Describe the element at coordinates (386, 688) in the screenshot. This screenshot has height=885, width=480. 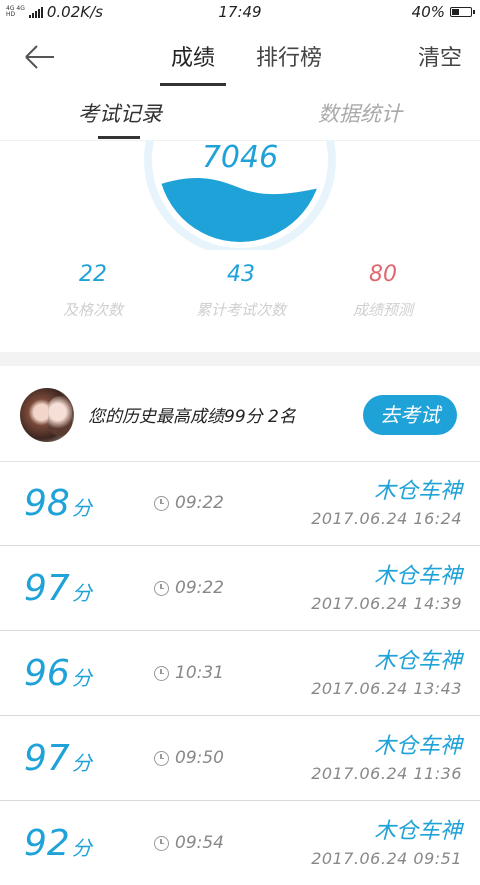
I see `record-date: 2017.06.24 13:43` at that location.